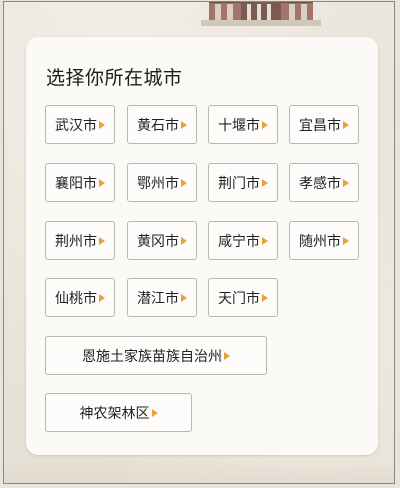  What do you see at coordinates (320, 241) in the screenshot?
I see `city-label: 随州市` at bounding box center [320, 241].